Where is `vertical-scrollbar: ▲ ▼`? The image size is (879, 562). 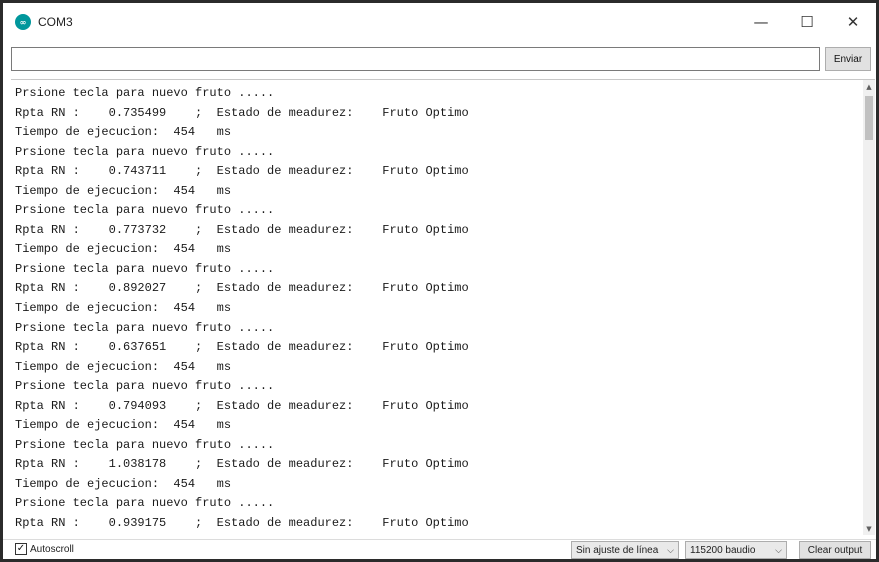
vertical-scrollbar: ▲ ▼ is located at coordinates (869, 307).